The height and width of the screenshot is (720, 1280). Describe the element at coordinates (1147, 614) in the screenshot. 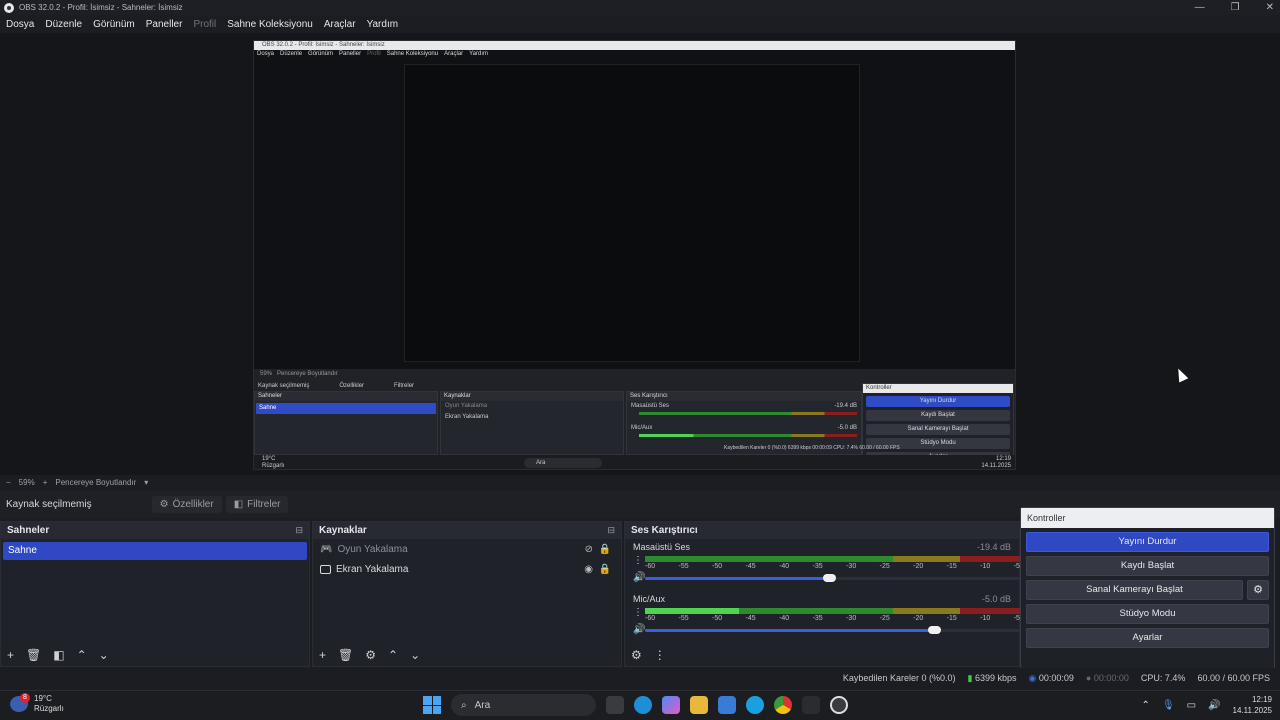

I see `studio-mode-button: Stüdyo Modu` at that location.